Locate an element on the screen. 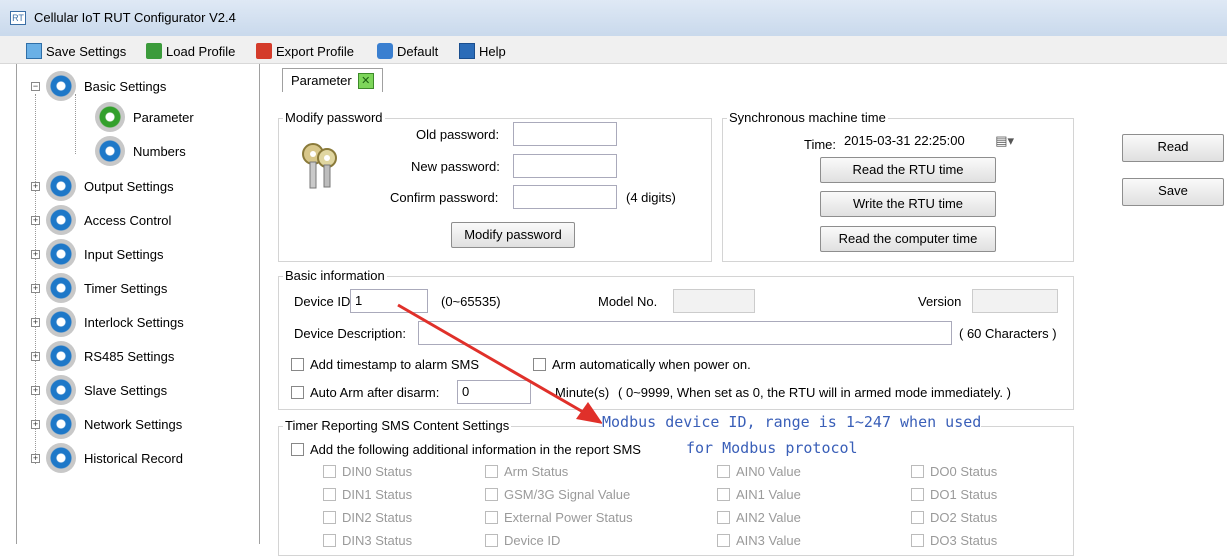 This screenshot has height=556, width=1227. tab-bar: Parameter ✕ is located at coordinates (750, 79).